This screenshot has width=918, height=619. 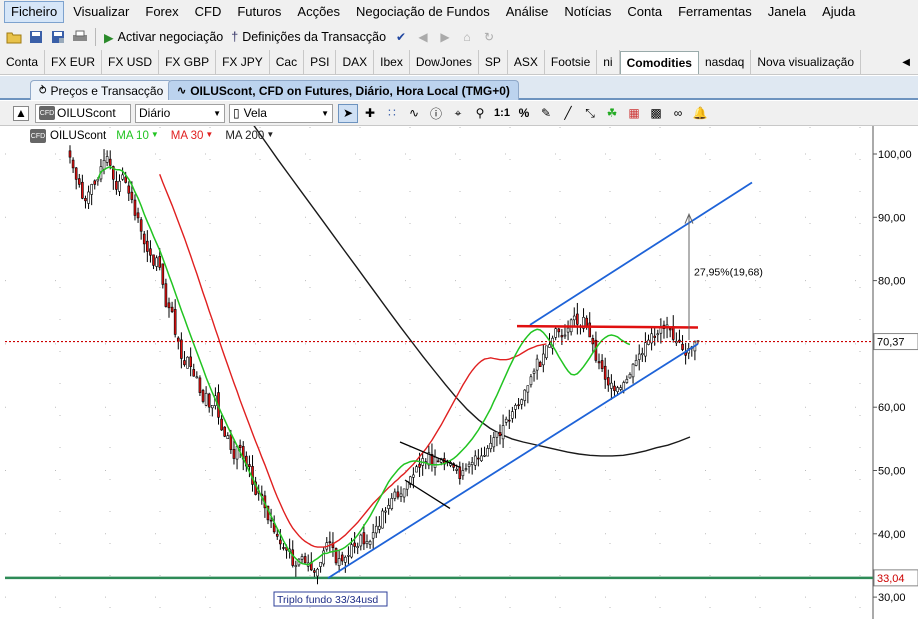 What do you see at coordinates (607, 326) in the screenshot?
I see `resistance-line` at bounding box center [607, 326].